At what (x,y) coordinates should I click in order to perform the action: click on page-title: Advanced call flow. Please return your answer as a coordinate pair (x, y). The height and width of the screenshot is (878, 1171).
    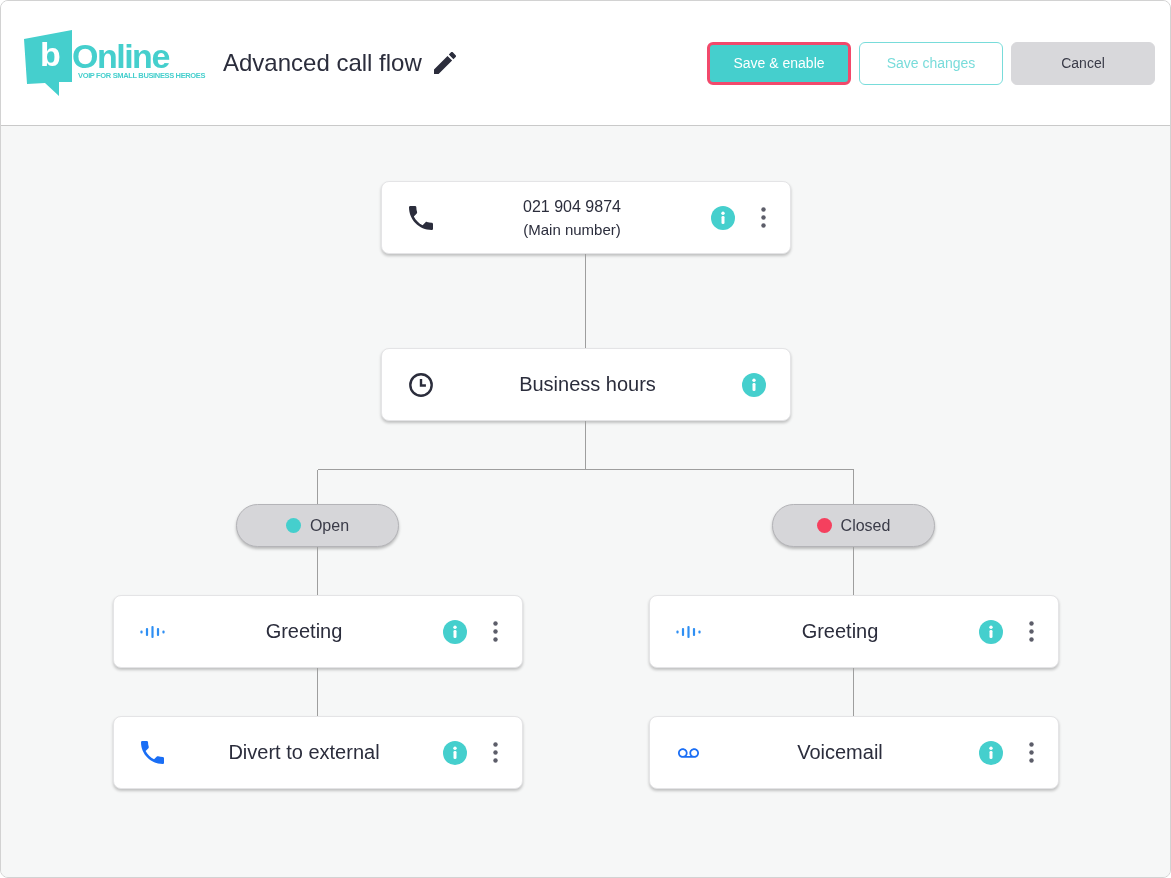
    Looking at the image, I should click on (322, 63).